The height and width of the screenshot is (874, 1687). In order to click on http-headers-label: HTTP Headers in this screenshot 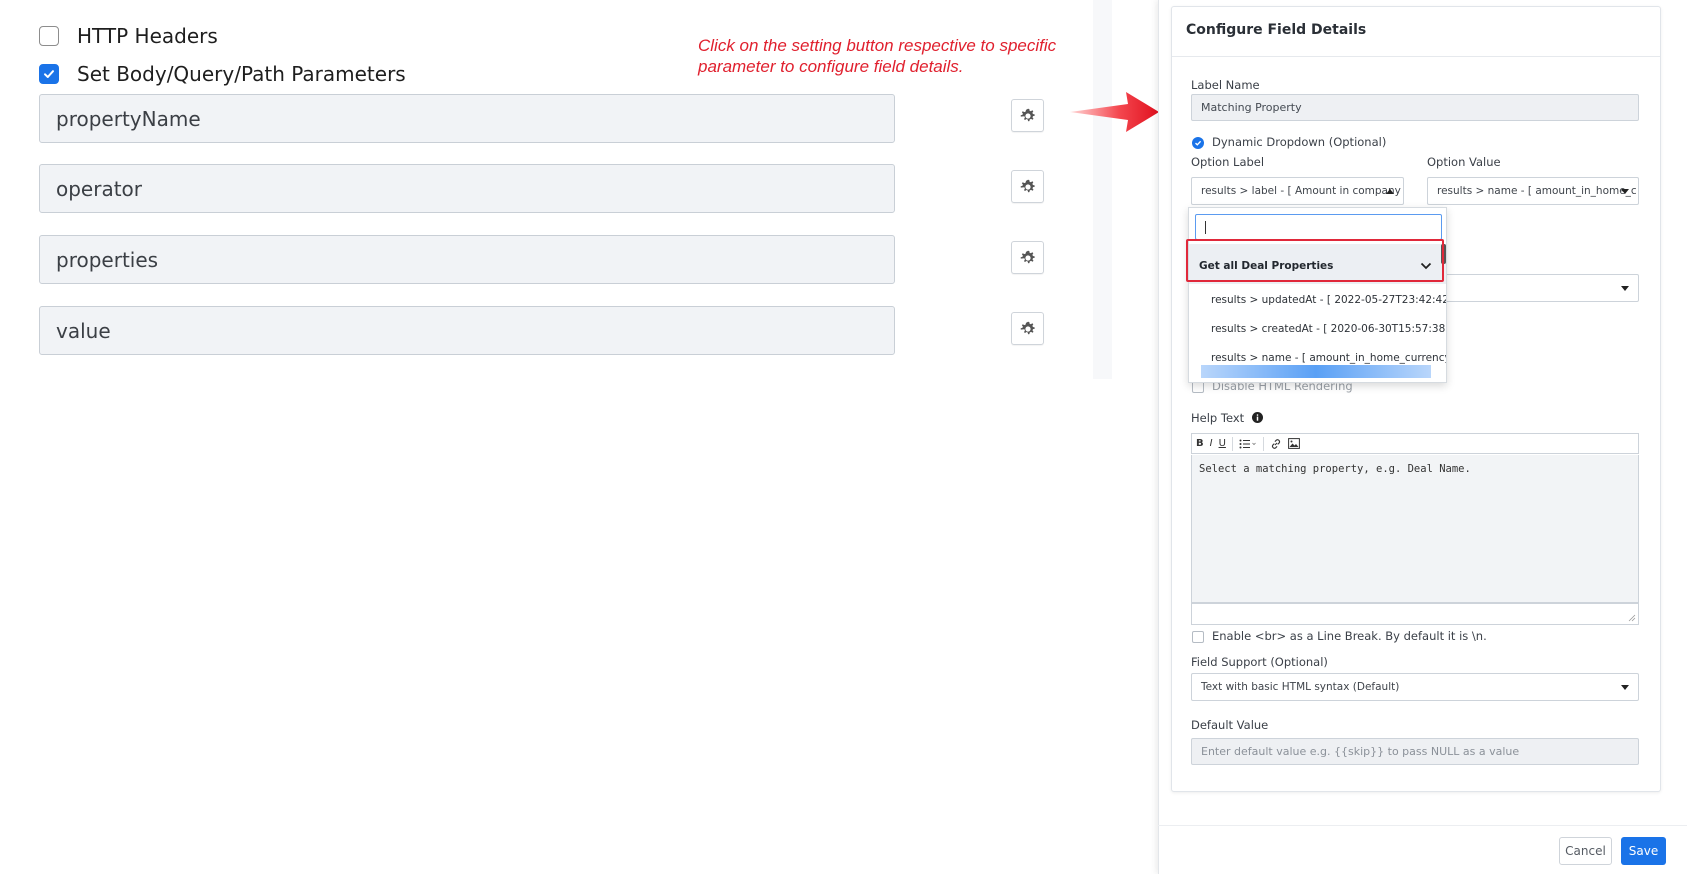, I will do `click(147, 36)`.